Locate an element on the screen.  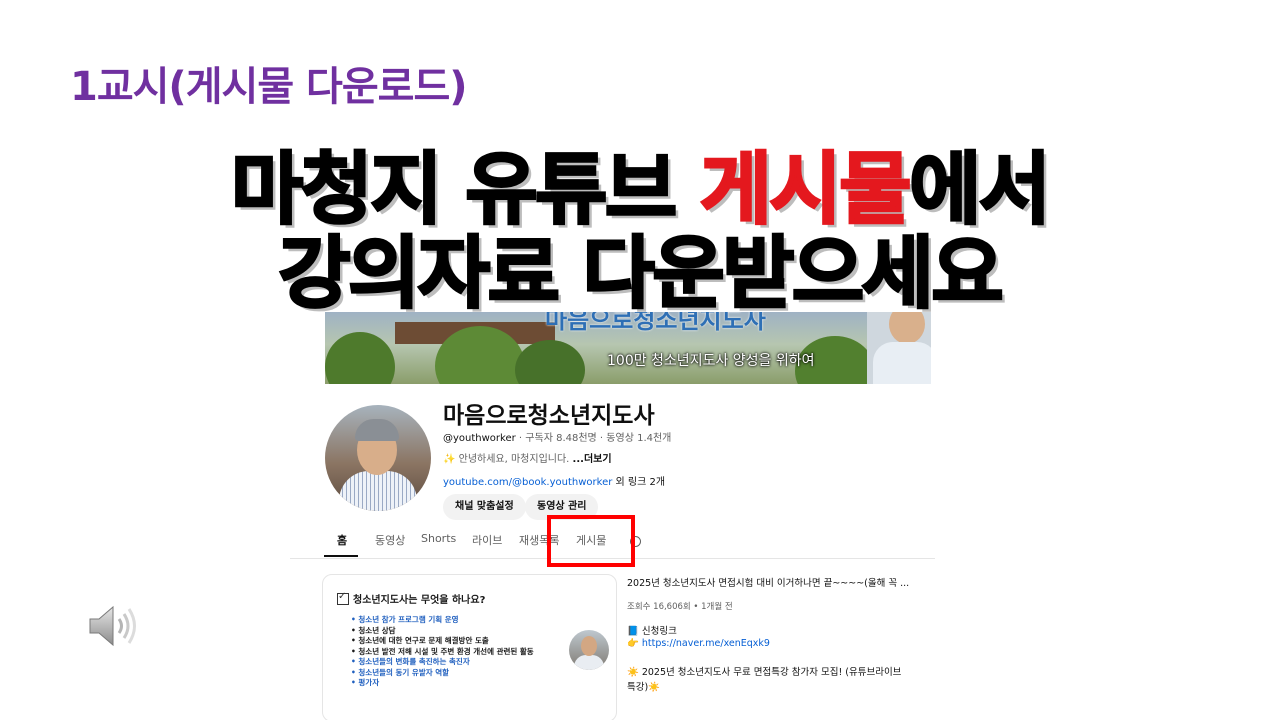
banner-person is located at coordinates (899, 348).